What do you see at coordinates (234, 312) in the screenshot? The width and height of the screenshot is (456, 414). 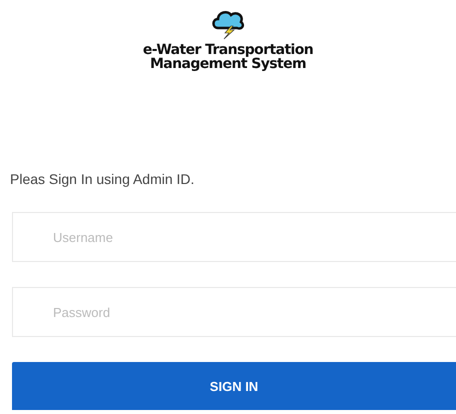 I see `input-field: Password` at bounding box center [234, 312].